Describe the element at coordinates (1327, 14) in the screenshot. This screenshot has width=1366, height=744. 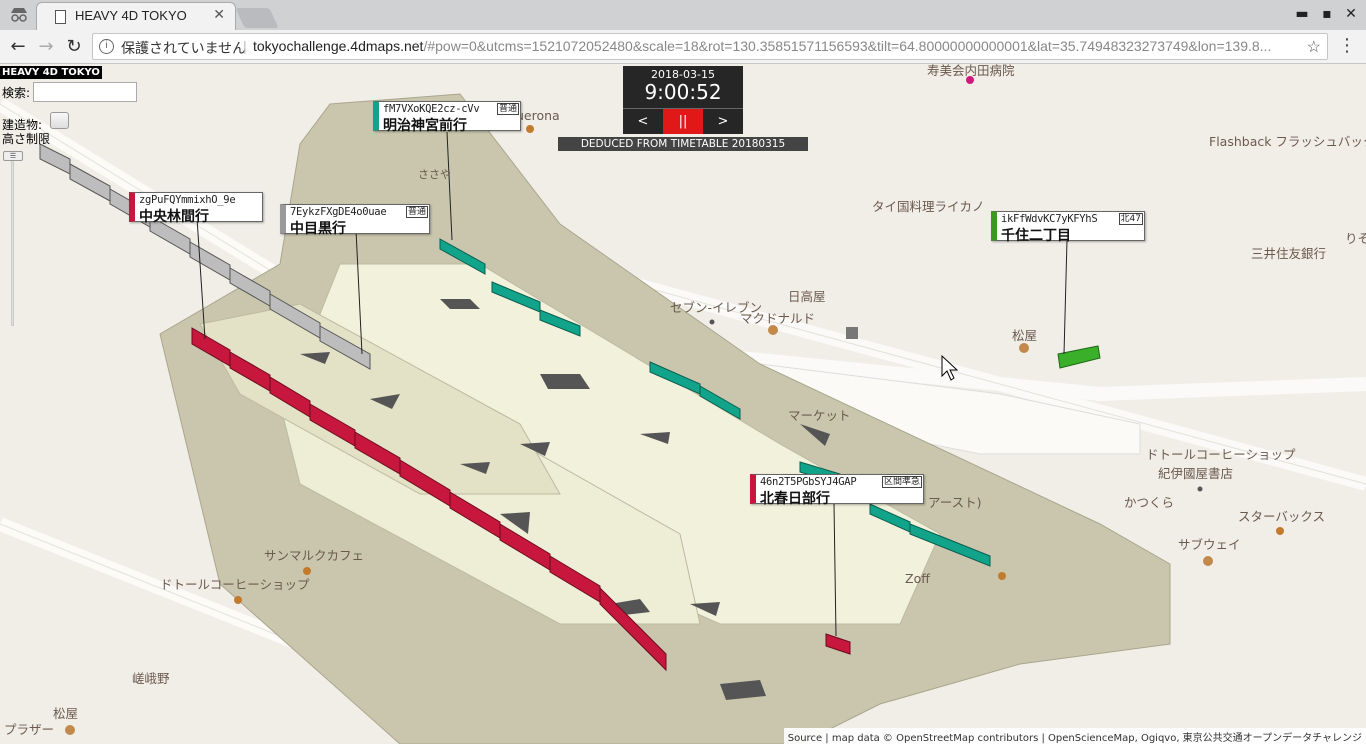
I see `maximize-button: ▪` at that location.